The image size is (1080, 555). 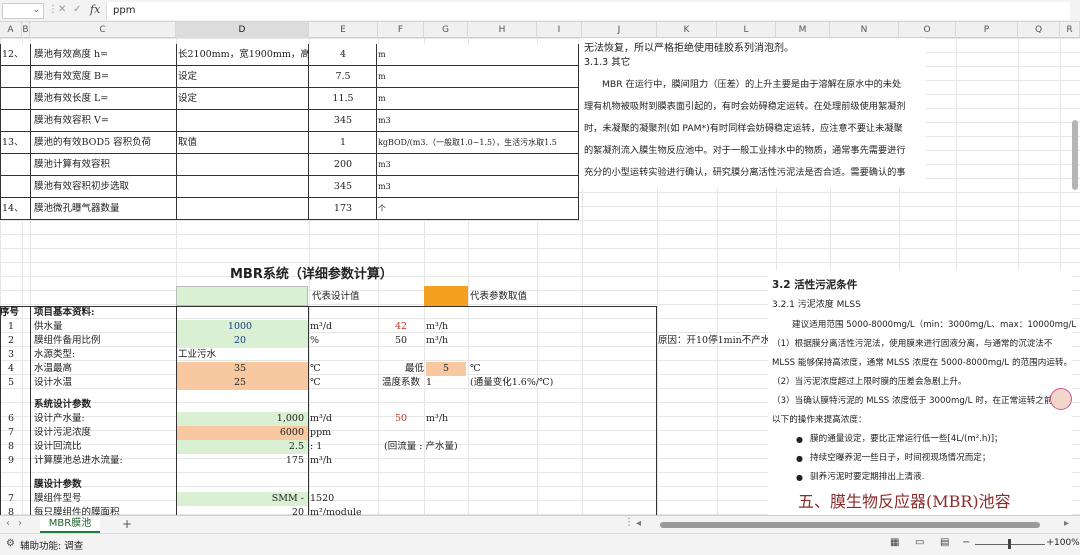 What do you see at coordinates (743, 128) in the screenshot?
I see `doc-paragraph-line: 时，未凝聚的凝聚剂(如 PAM*)有时同样会妨碍稳定运转，应注意不要让未凝聚` at bounding box center [743, 128].